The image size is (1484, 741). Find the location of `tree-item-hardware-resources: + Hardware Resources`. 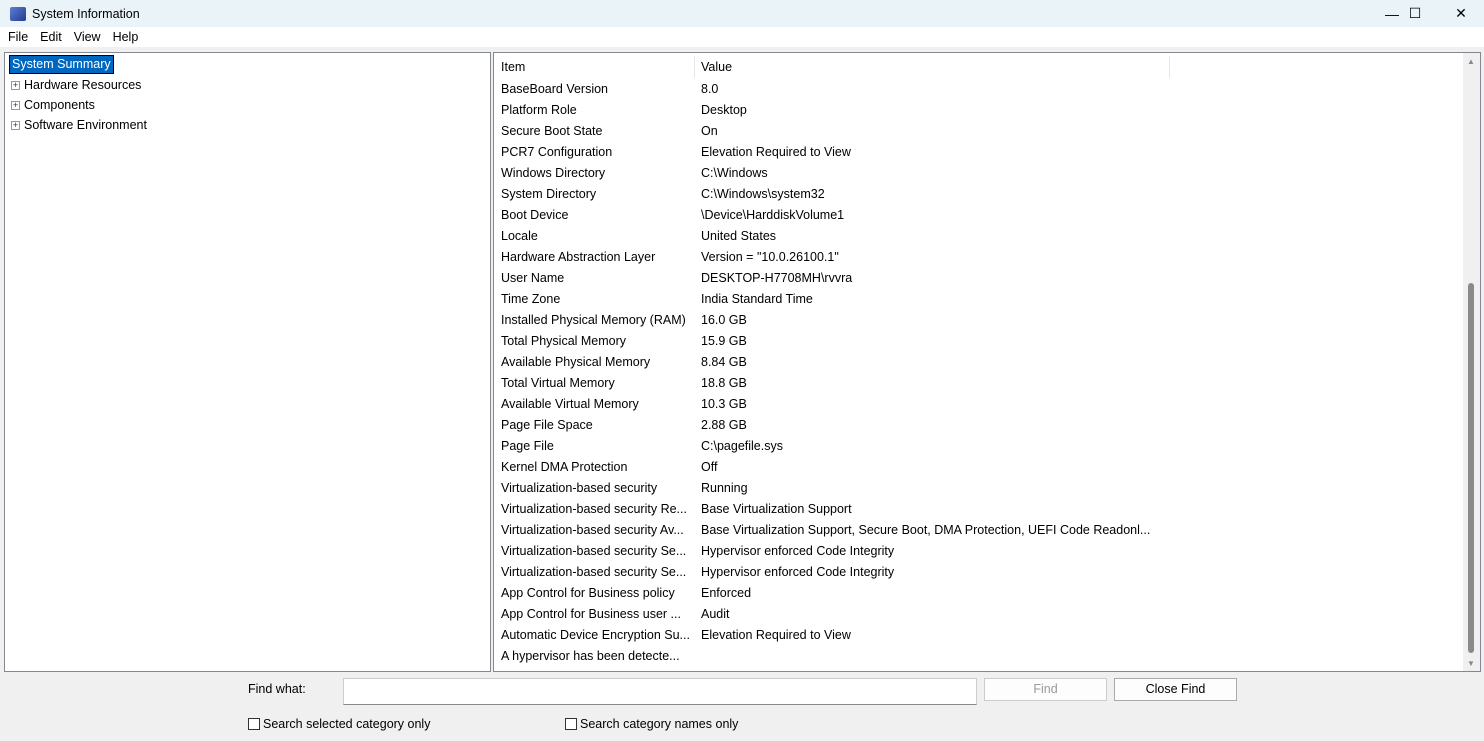

tree-item-hardware-resources: + Hardware Resources is located at coordinates (76, 85).